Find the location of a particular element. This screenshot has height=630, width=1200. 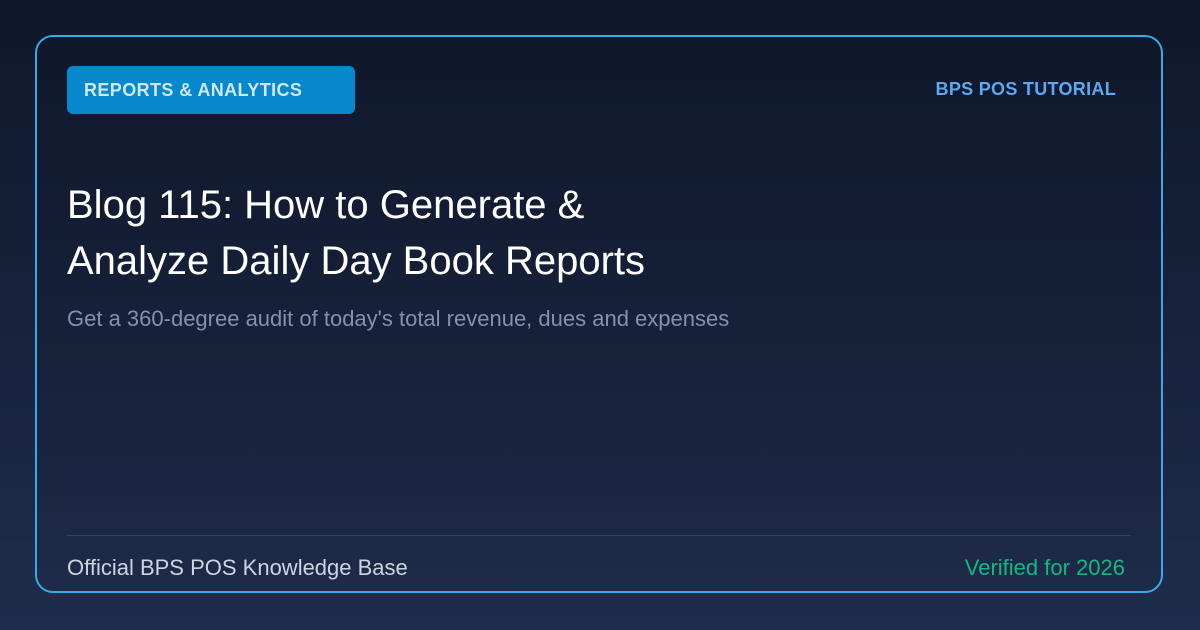

page-title-line-1: Blog 115: How to Generate & is located at coordinates (326, 205).